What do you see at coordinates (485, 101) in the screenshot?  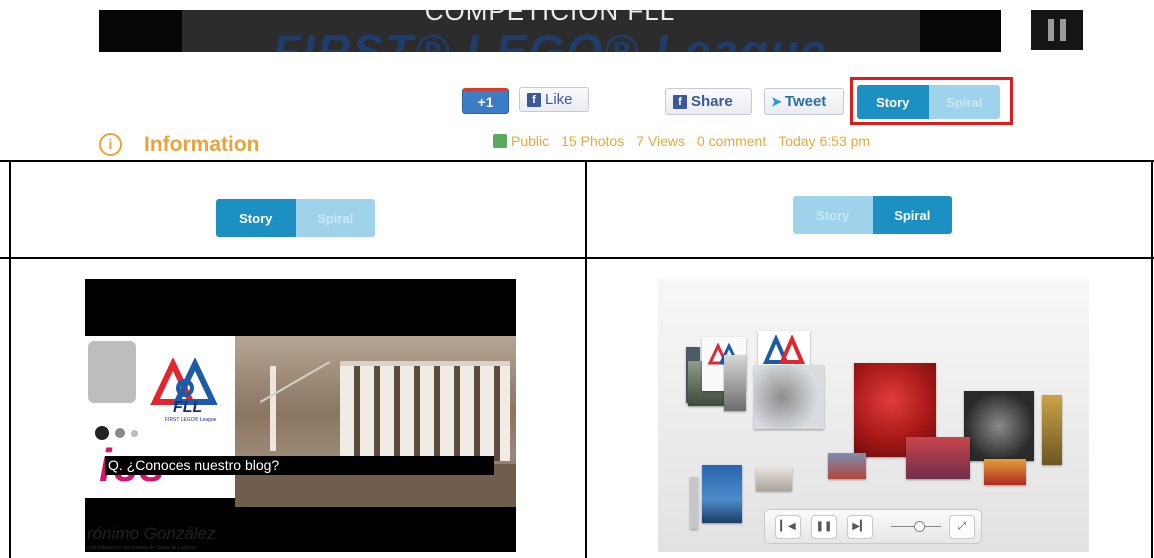 I see `google-plus-button: +1` at bounding box center [485, 101].